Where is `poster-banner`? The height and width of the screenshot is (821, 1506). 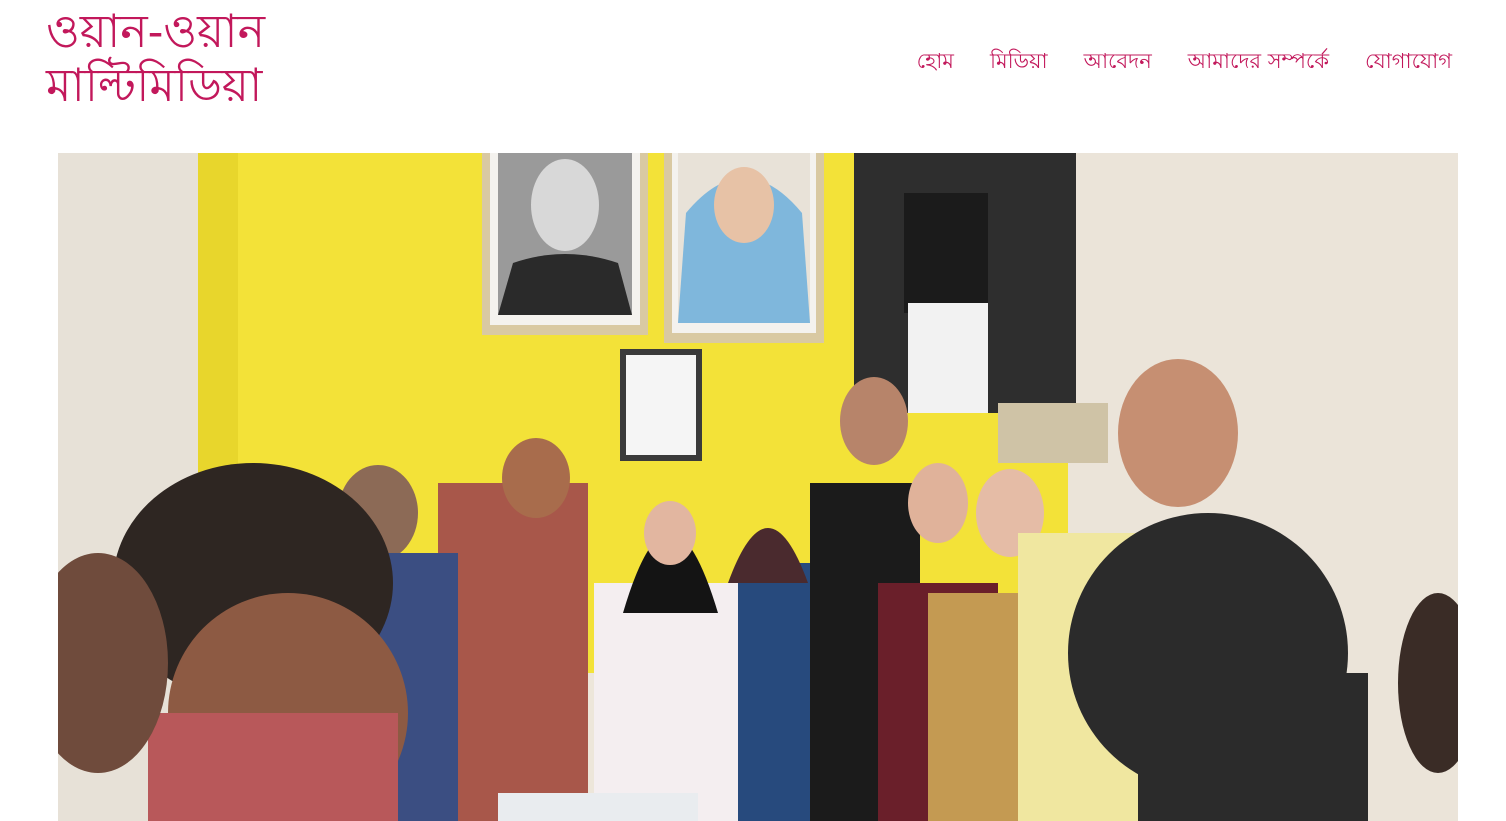 poster-banner is located at coordinates (965, 283).